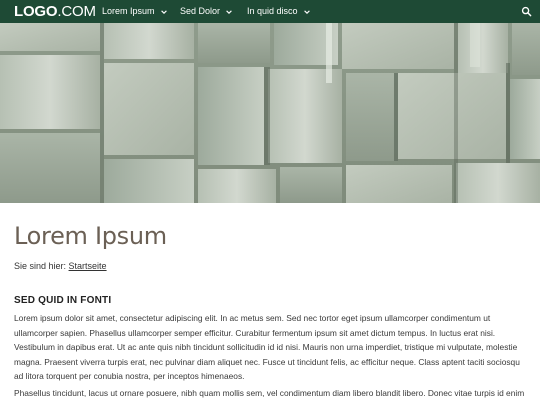  I want to click on nav-item-sed-dolor: Sed Dolor, so click(206, 11).